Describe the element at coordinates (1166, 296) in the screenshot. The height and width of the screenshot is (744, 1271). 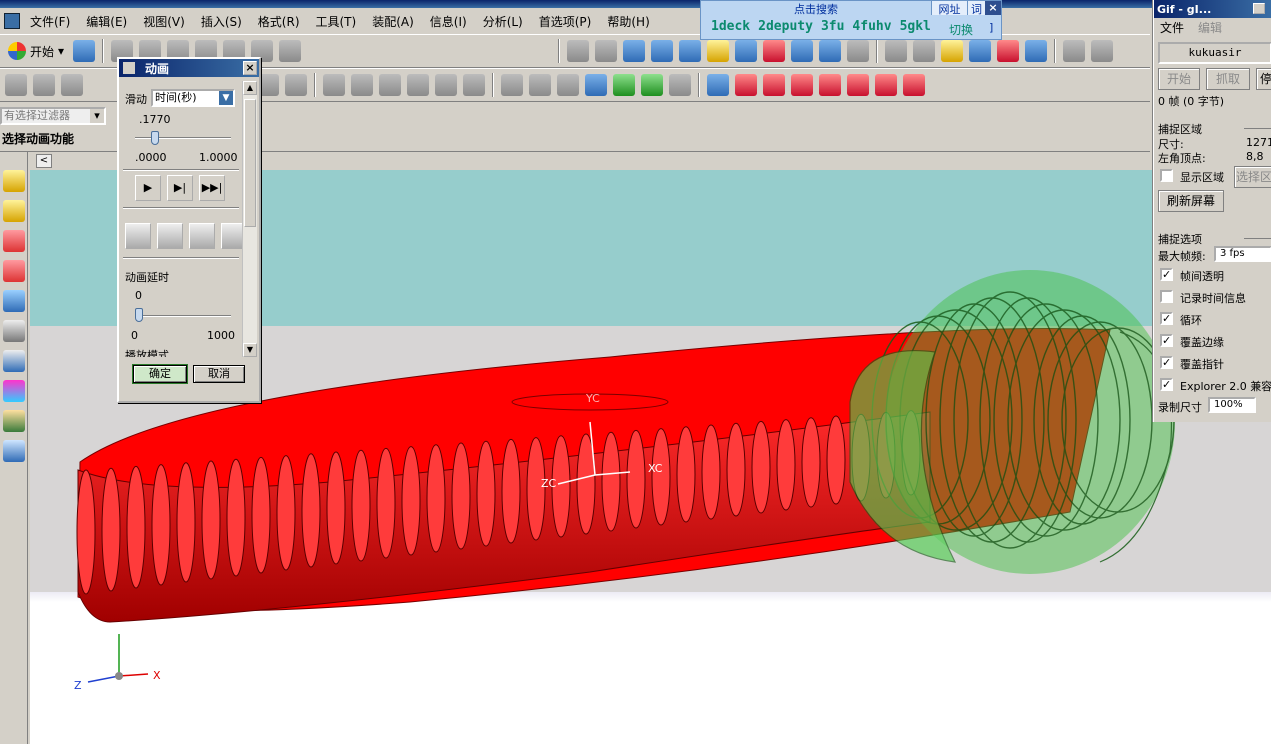
I see `opt-time-checkbox` at that location.